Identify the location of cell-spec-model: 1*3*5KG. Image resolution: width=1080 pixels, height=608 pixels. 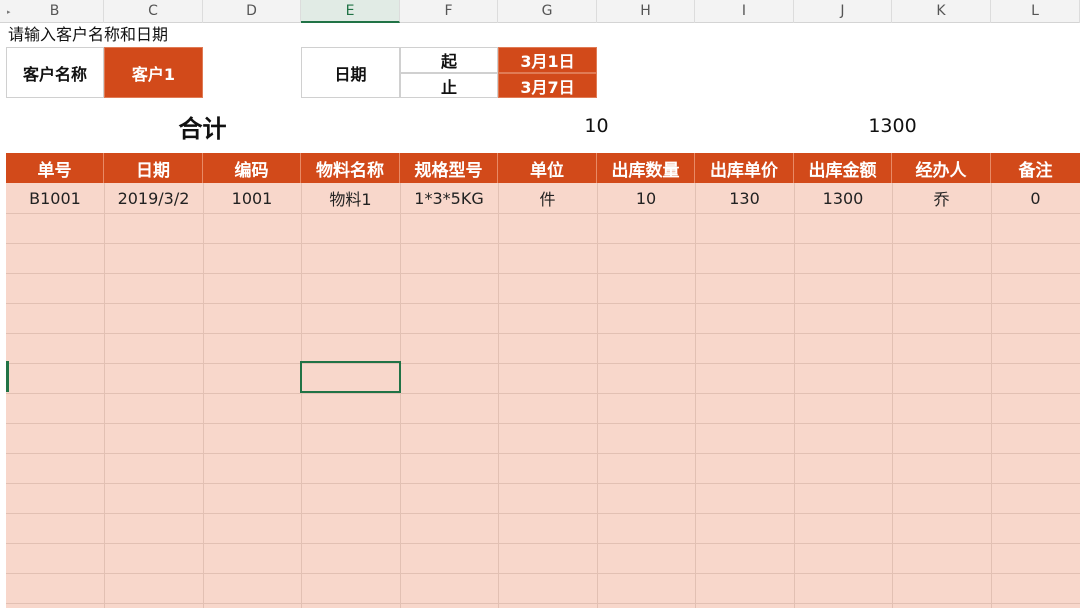
(449, 198).